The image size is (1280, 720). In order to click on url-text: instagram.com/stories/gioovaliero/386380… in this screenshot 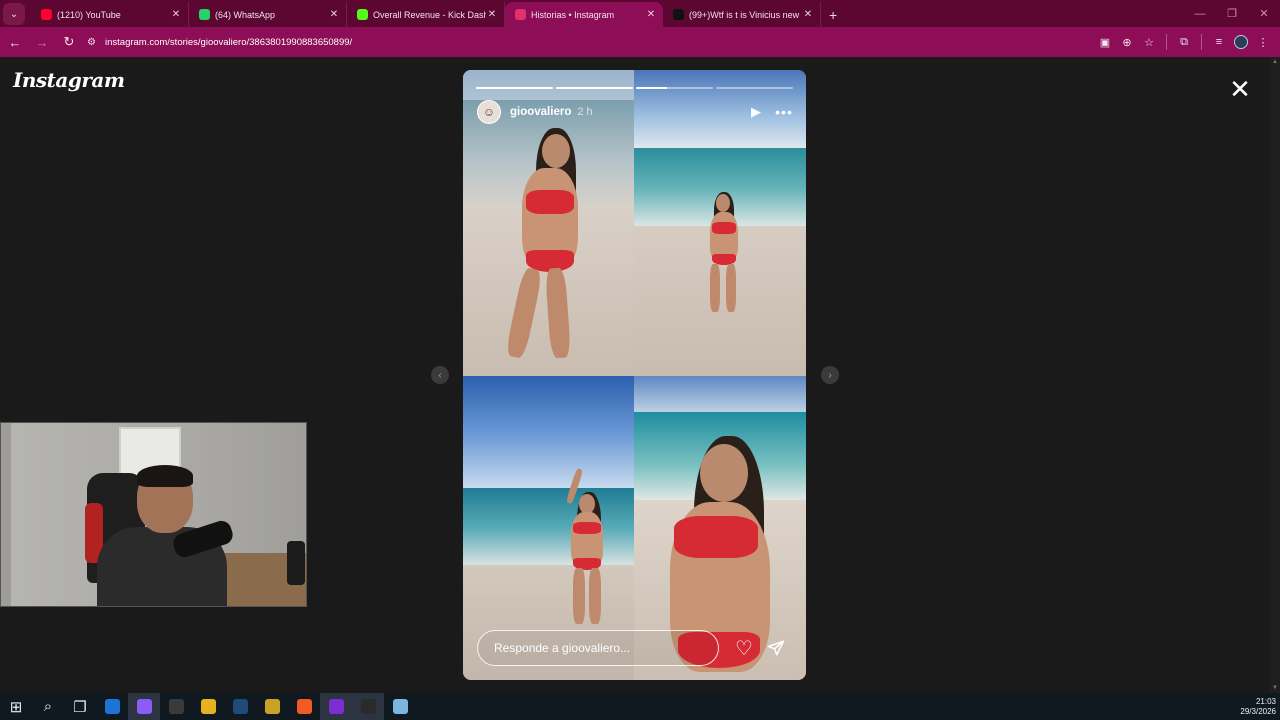, I will do `click(229, 42)`.